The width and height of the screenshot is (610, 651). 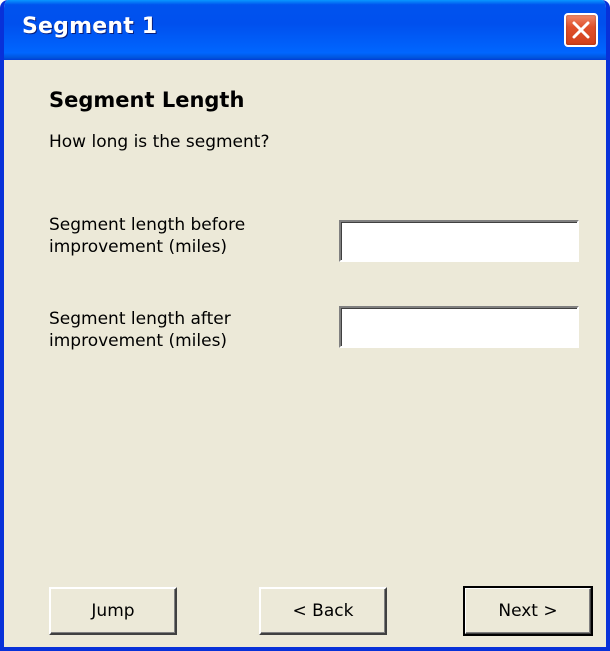 I want to click on section-heading: Segment Length, so click(x=147, y=100).